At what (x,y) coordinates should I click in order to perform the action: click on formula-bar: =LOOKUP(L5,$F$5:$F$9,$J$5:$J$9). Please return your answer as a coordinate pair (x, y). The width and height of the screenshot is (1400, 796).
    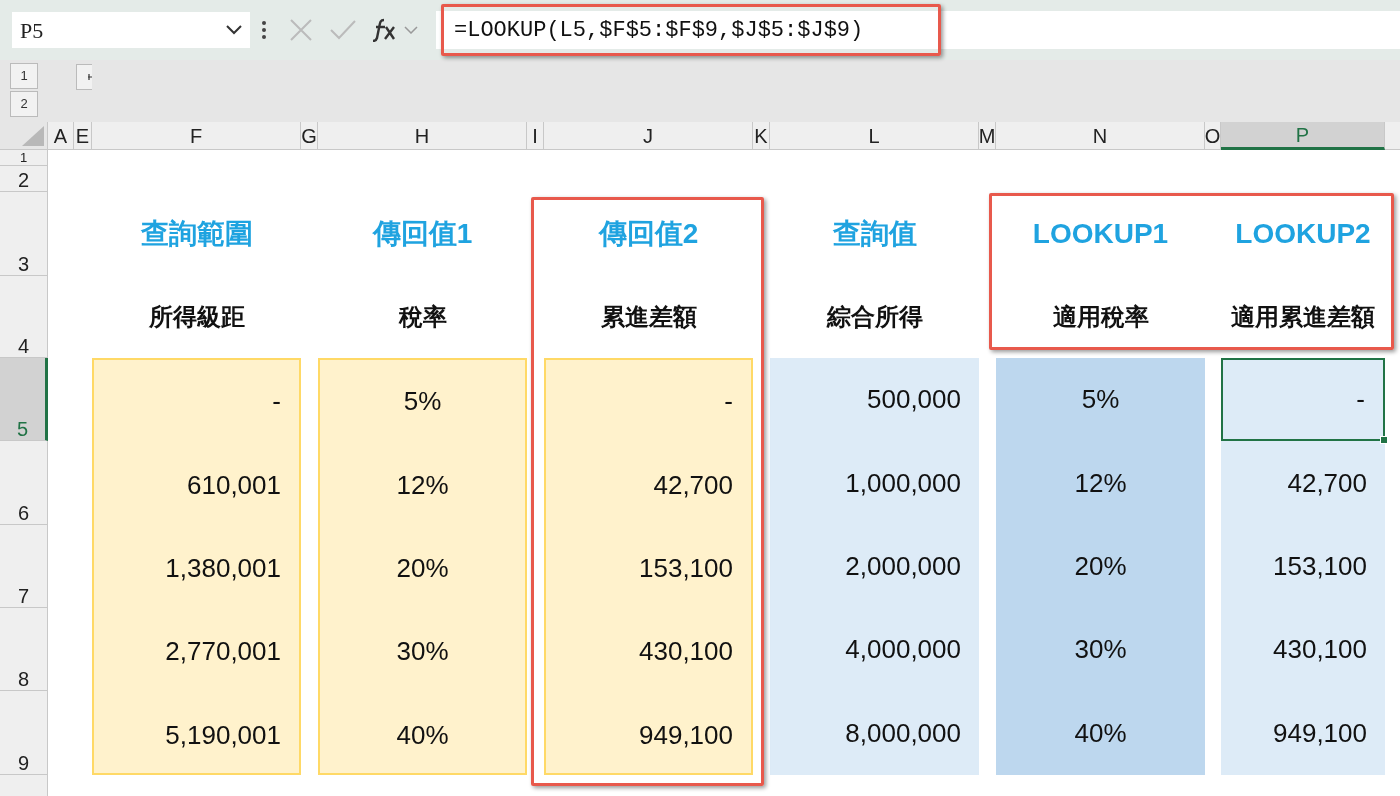
    Looking at the image, I should click on (918, 30).